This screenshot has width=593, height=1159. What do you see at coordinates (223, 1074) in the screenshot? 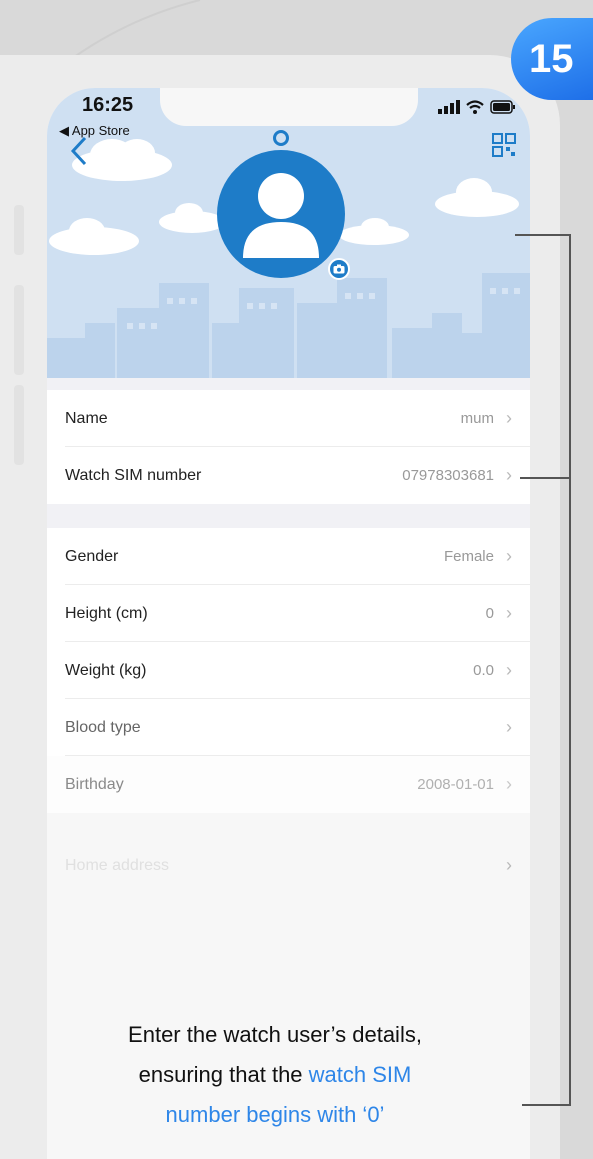
I see `caption-text: ensuring that the` at bounding box center [223, 1074].